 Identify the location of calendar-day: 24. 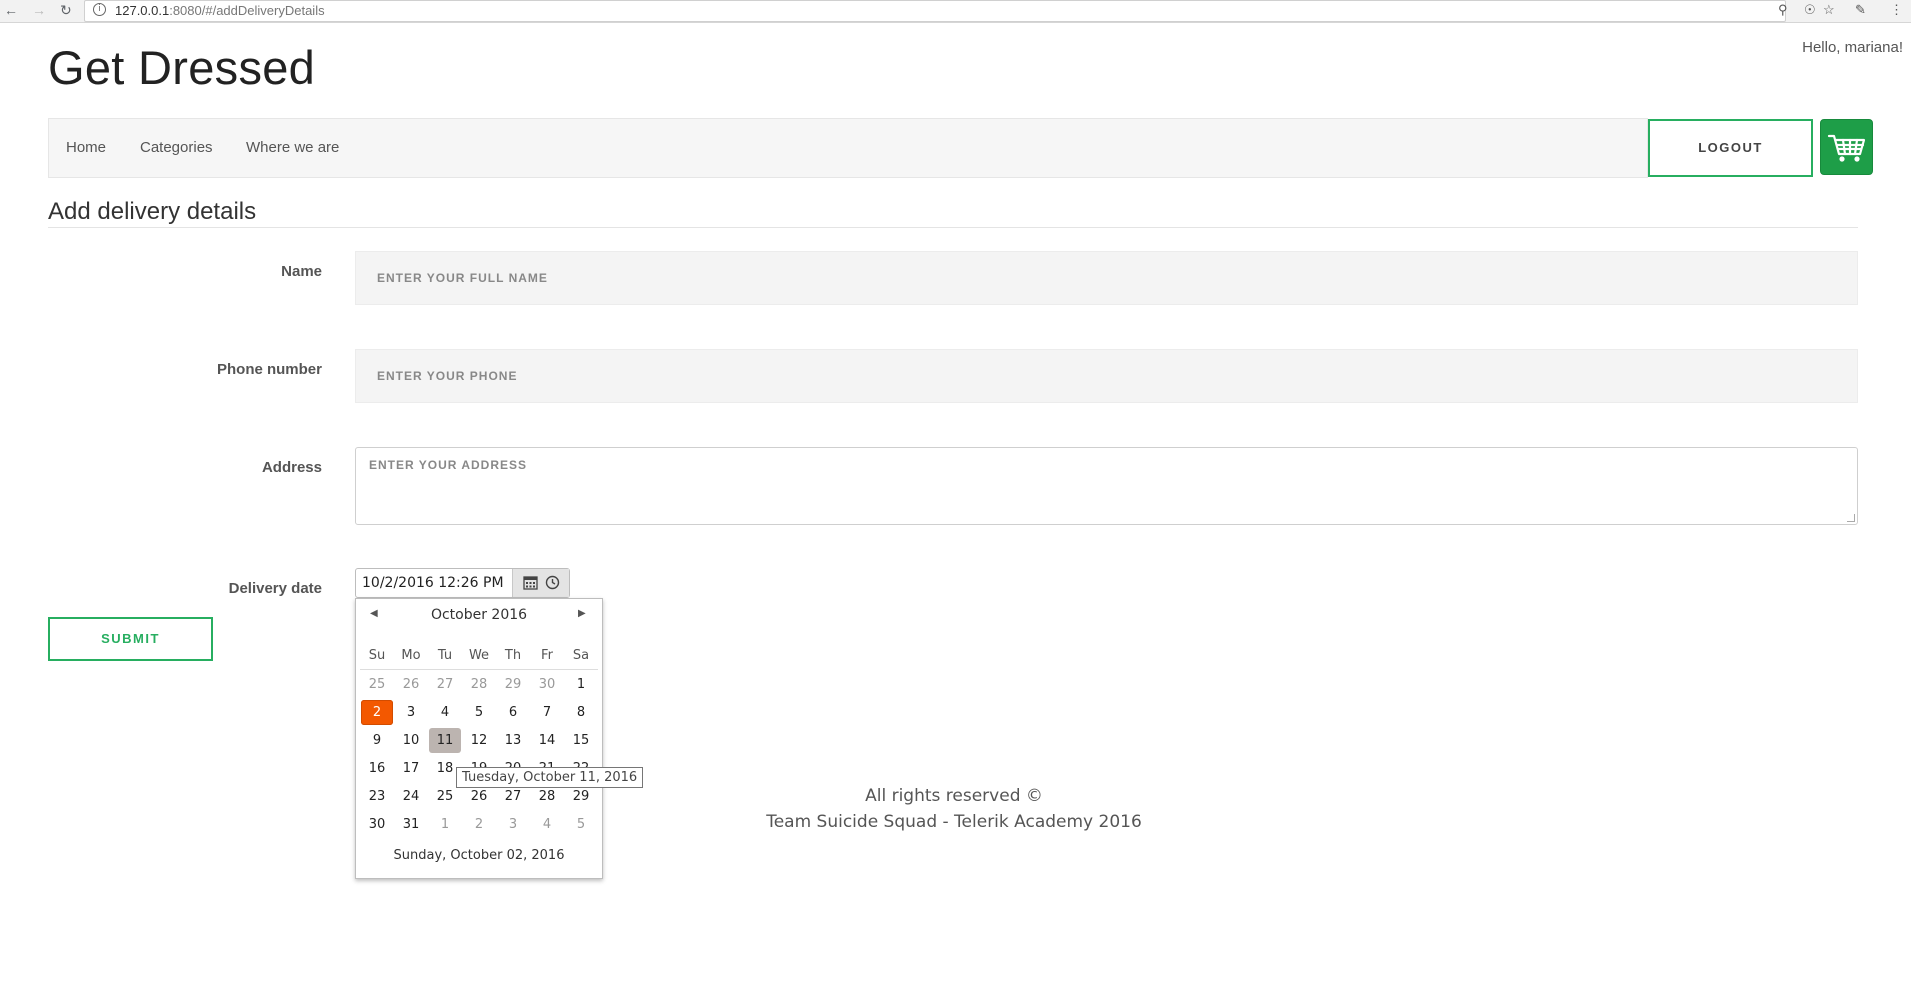
(411, 796).